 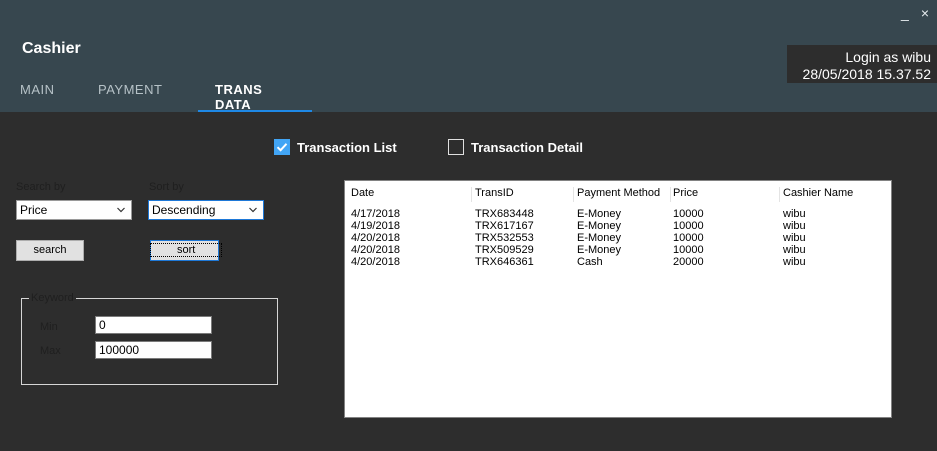 What do you see at coordinates (375, 214) in the screenshot?
I see `cell-date: 4/17/2018` at bounding box center [375, 214].